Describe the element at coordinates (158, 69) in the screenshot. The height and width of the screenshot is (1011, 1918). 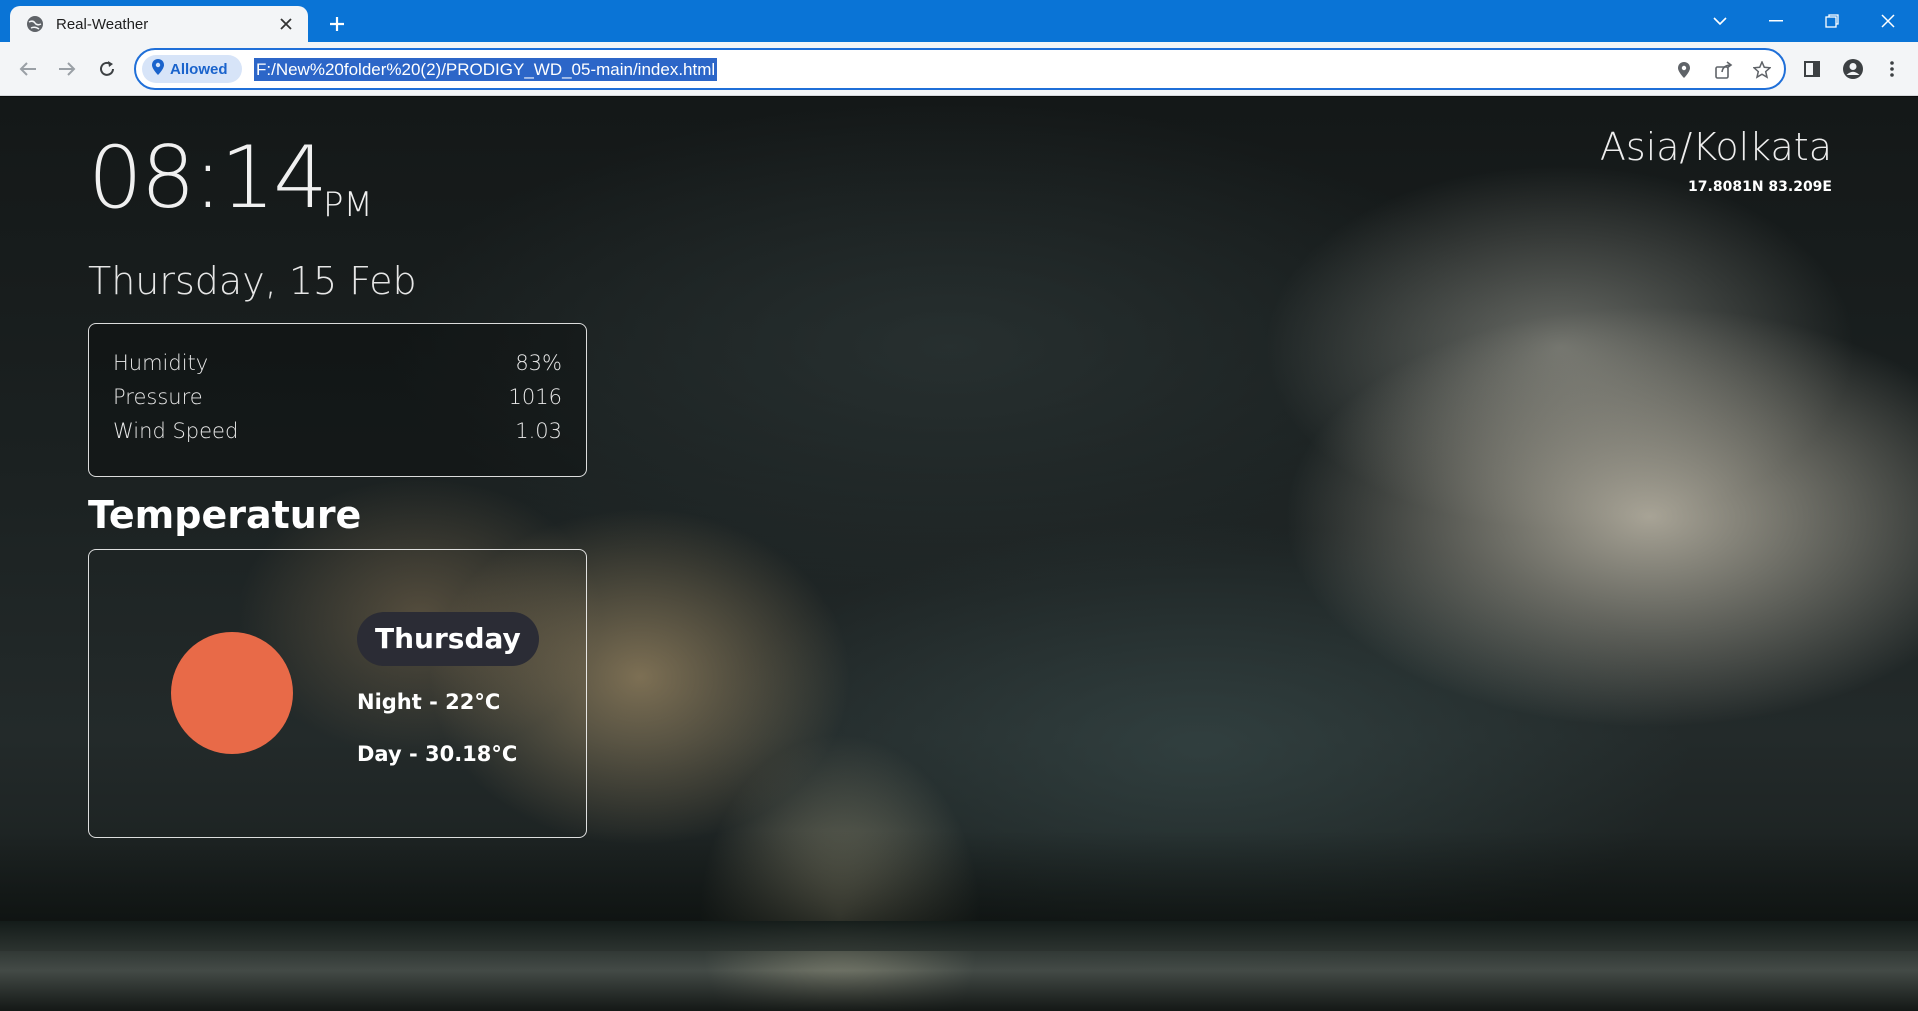
I see `location-pin-icon` at that location.